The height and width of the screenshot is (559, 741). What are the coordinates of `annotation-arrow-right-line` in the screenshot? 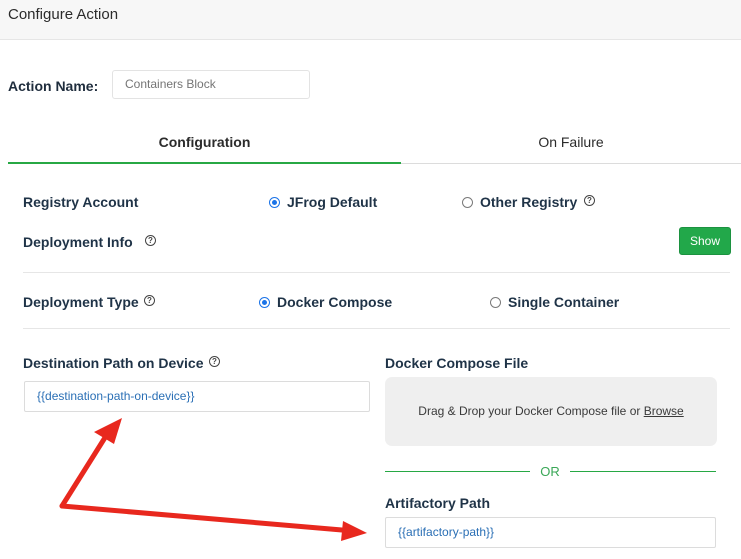 It's located at (202, 518).